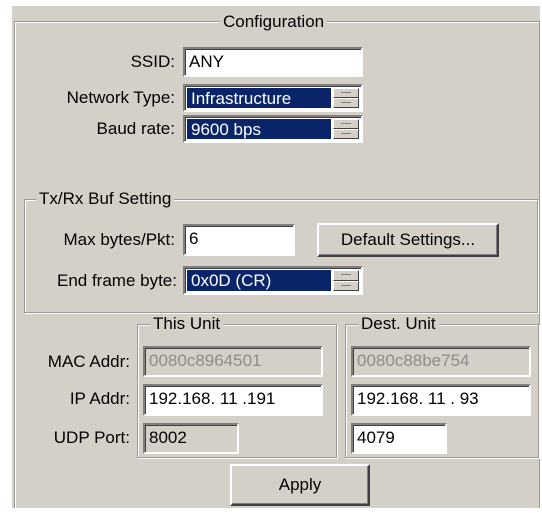  What do you see at coordinates (152, 61) in the screenshot?
I see `ssid-label: SSID:` at bounding box center [152, 61].